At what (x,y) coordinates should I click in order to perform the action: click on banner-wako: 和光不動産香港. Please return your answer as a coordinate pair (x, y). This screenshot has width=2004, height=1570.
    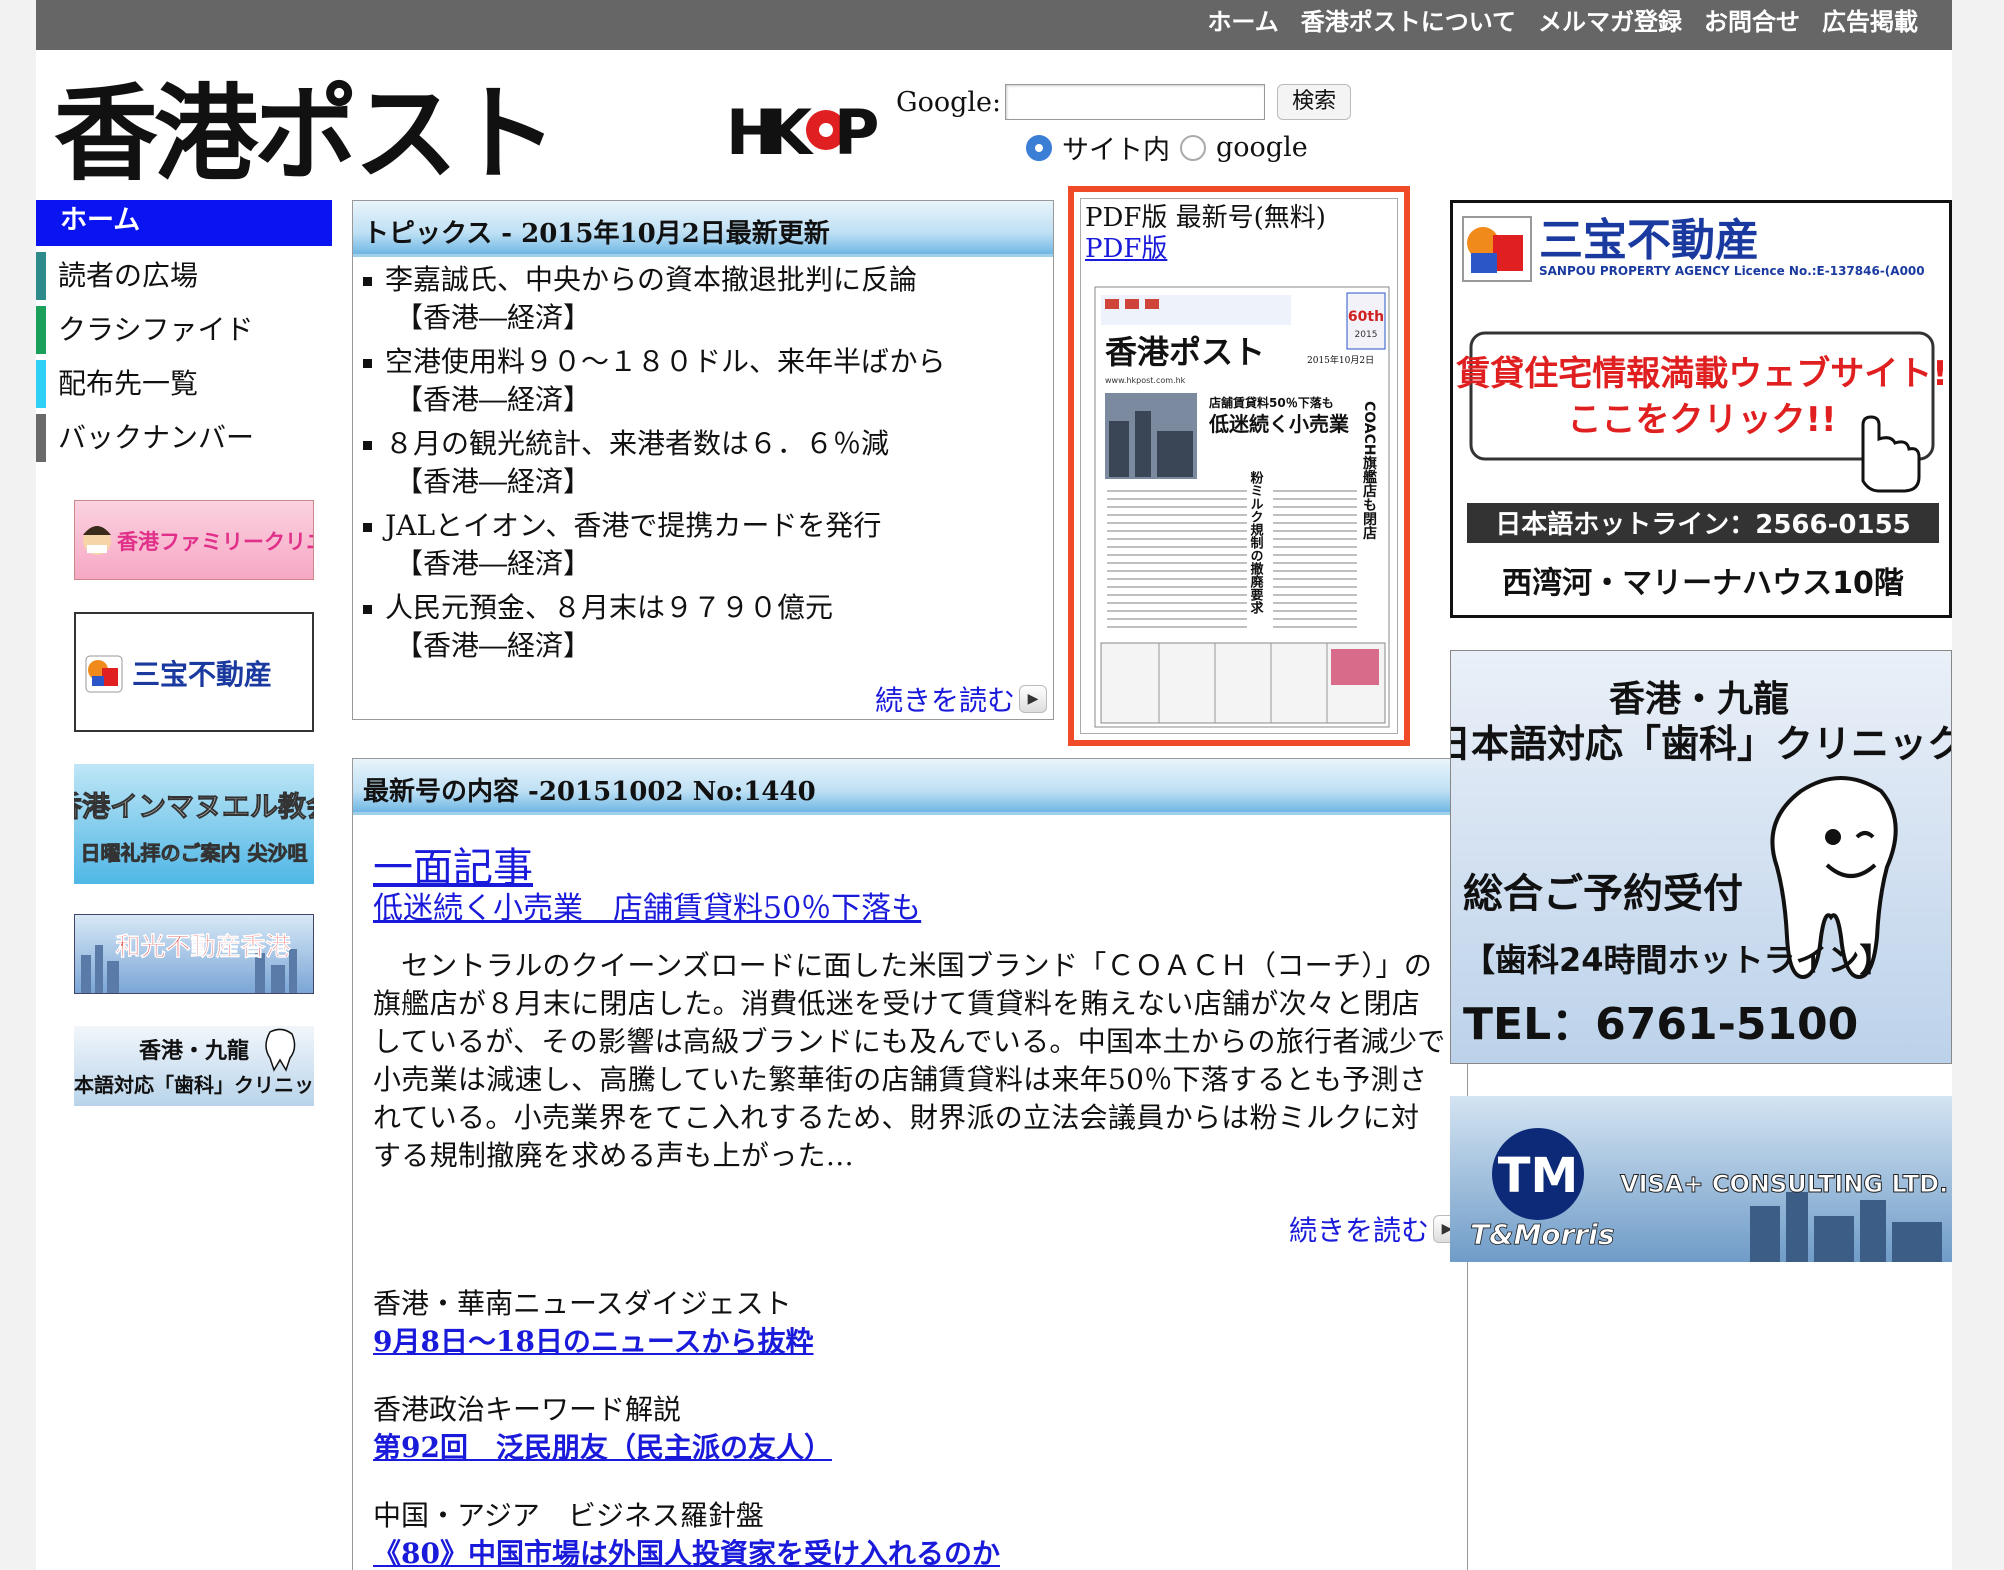
    Looking at the image, I should click on (194, 954).